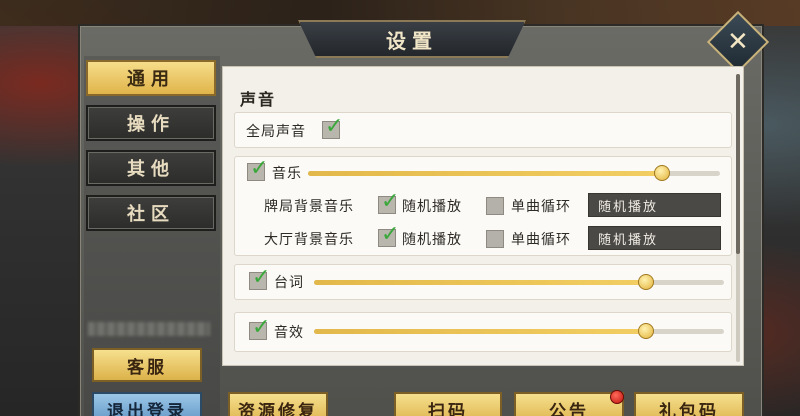 Image resolution: width=800 pixels, height=416 pixels. I want to click on effects-volume-slider, so click(519, 331).